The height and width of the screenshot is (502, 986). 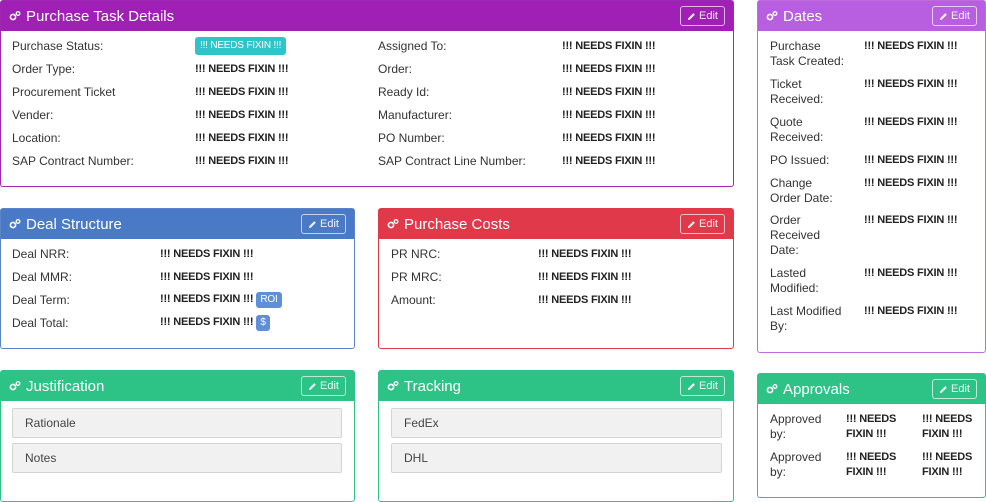 I want to click on date-label: PO Issued:, so click(x=800, y=160).